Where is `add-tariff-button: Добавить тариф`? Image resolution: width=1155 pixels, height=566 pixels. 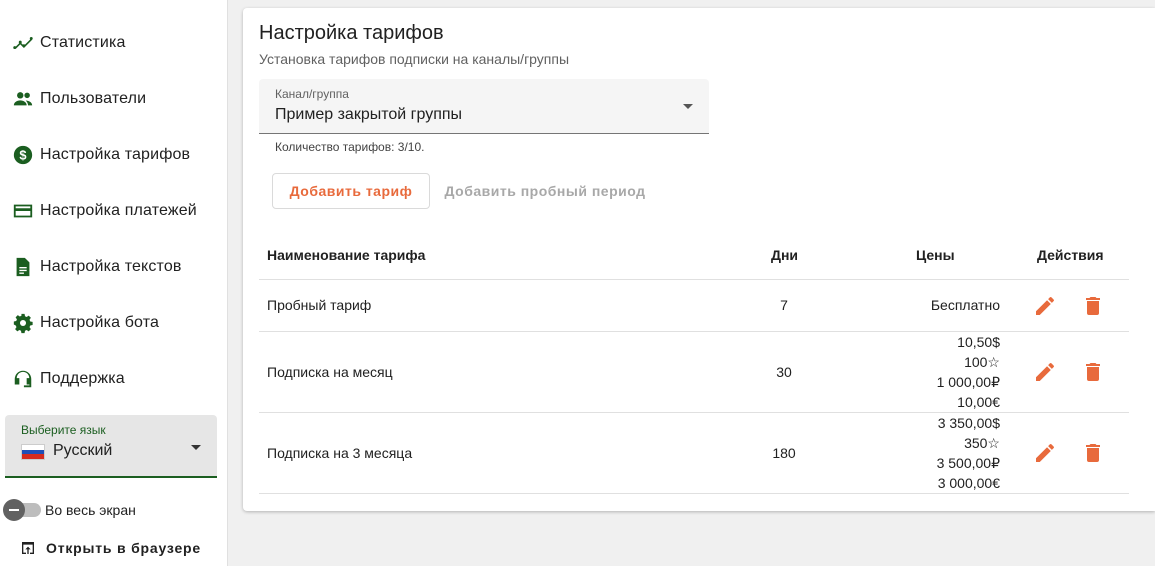 add-tariff-button: Добавить тариф is located at coordinates (351, 191).